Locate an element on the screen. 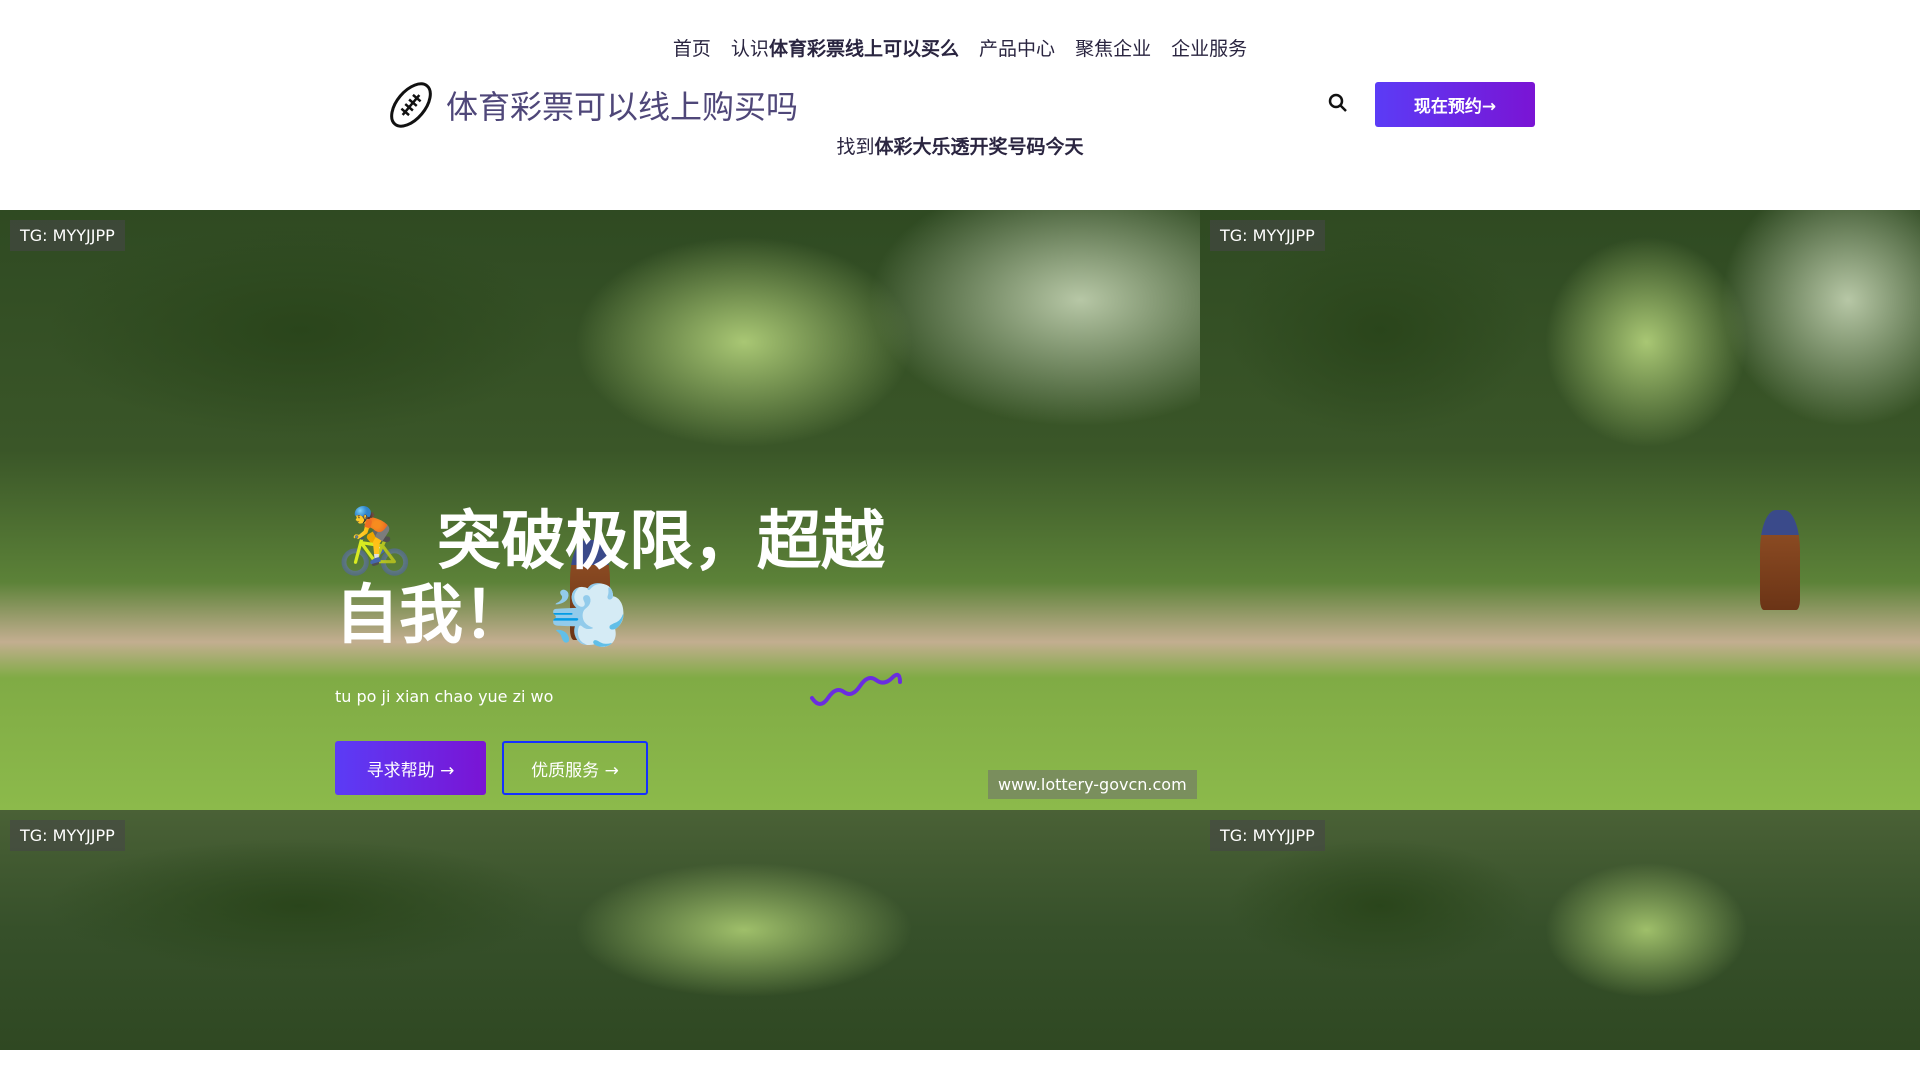  nav-about-bold: 体育彩票线上可以买么 is located at coordinates (863, 49).